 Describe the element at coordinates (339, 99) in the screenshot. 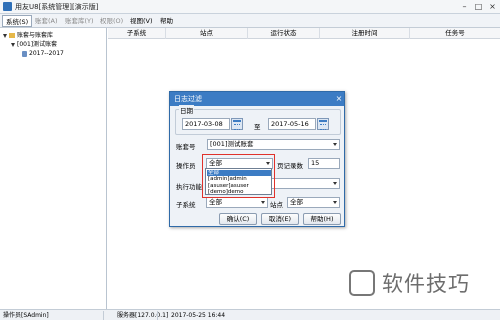

I see `dialog-close-button: ×` at that location.